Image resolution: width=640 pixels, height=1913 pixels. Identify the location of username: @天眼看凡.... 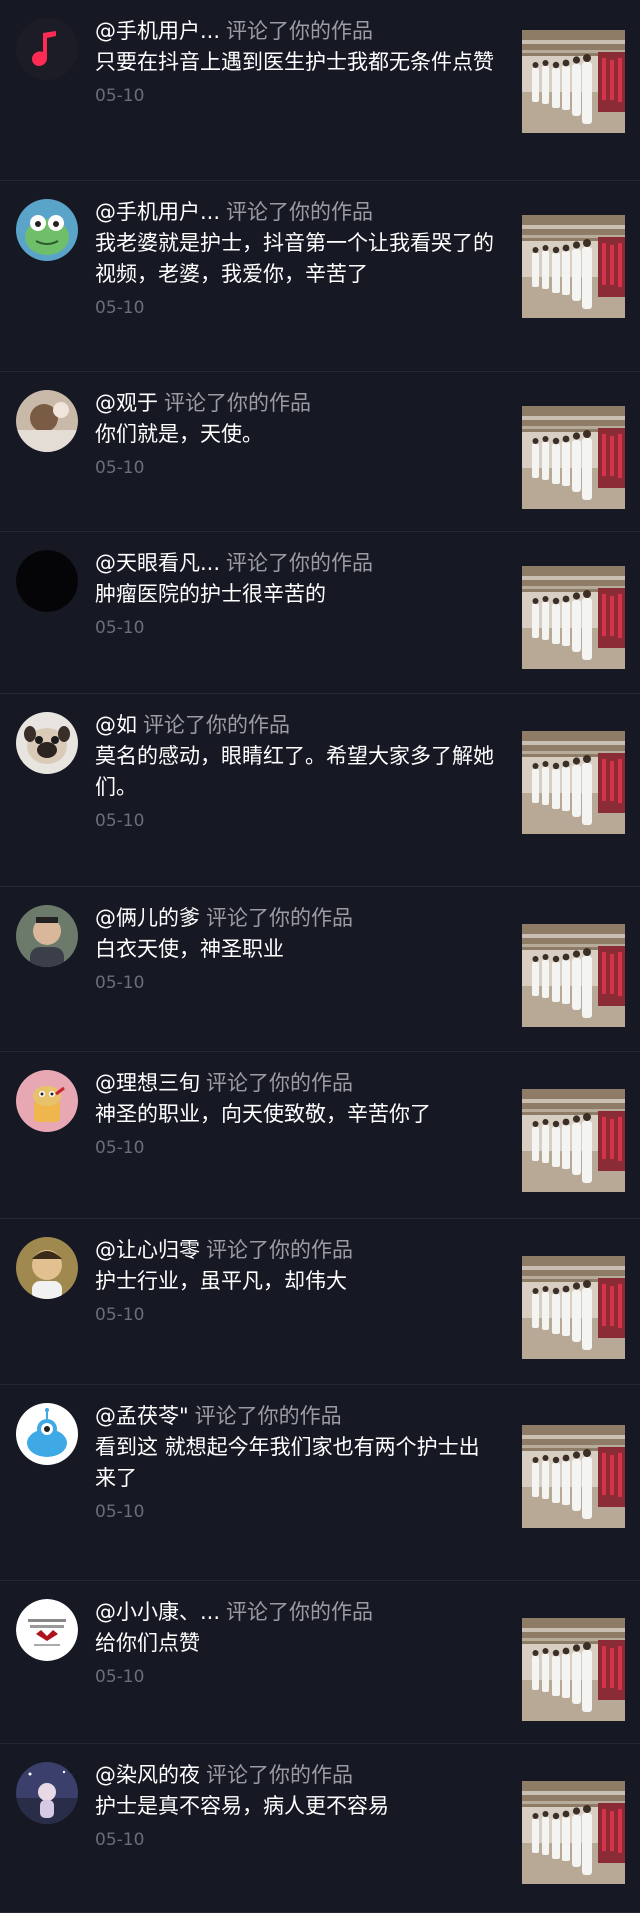
(157, 563).